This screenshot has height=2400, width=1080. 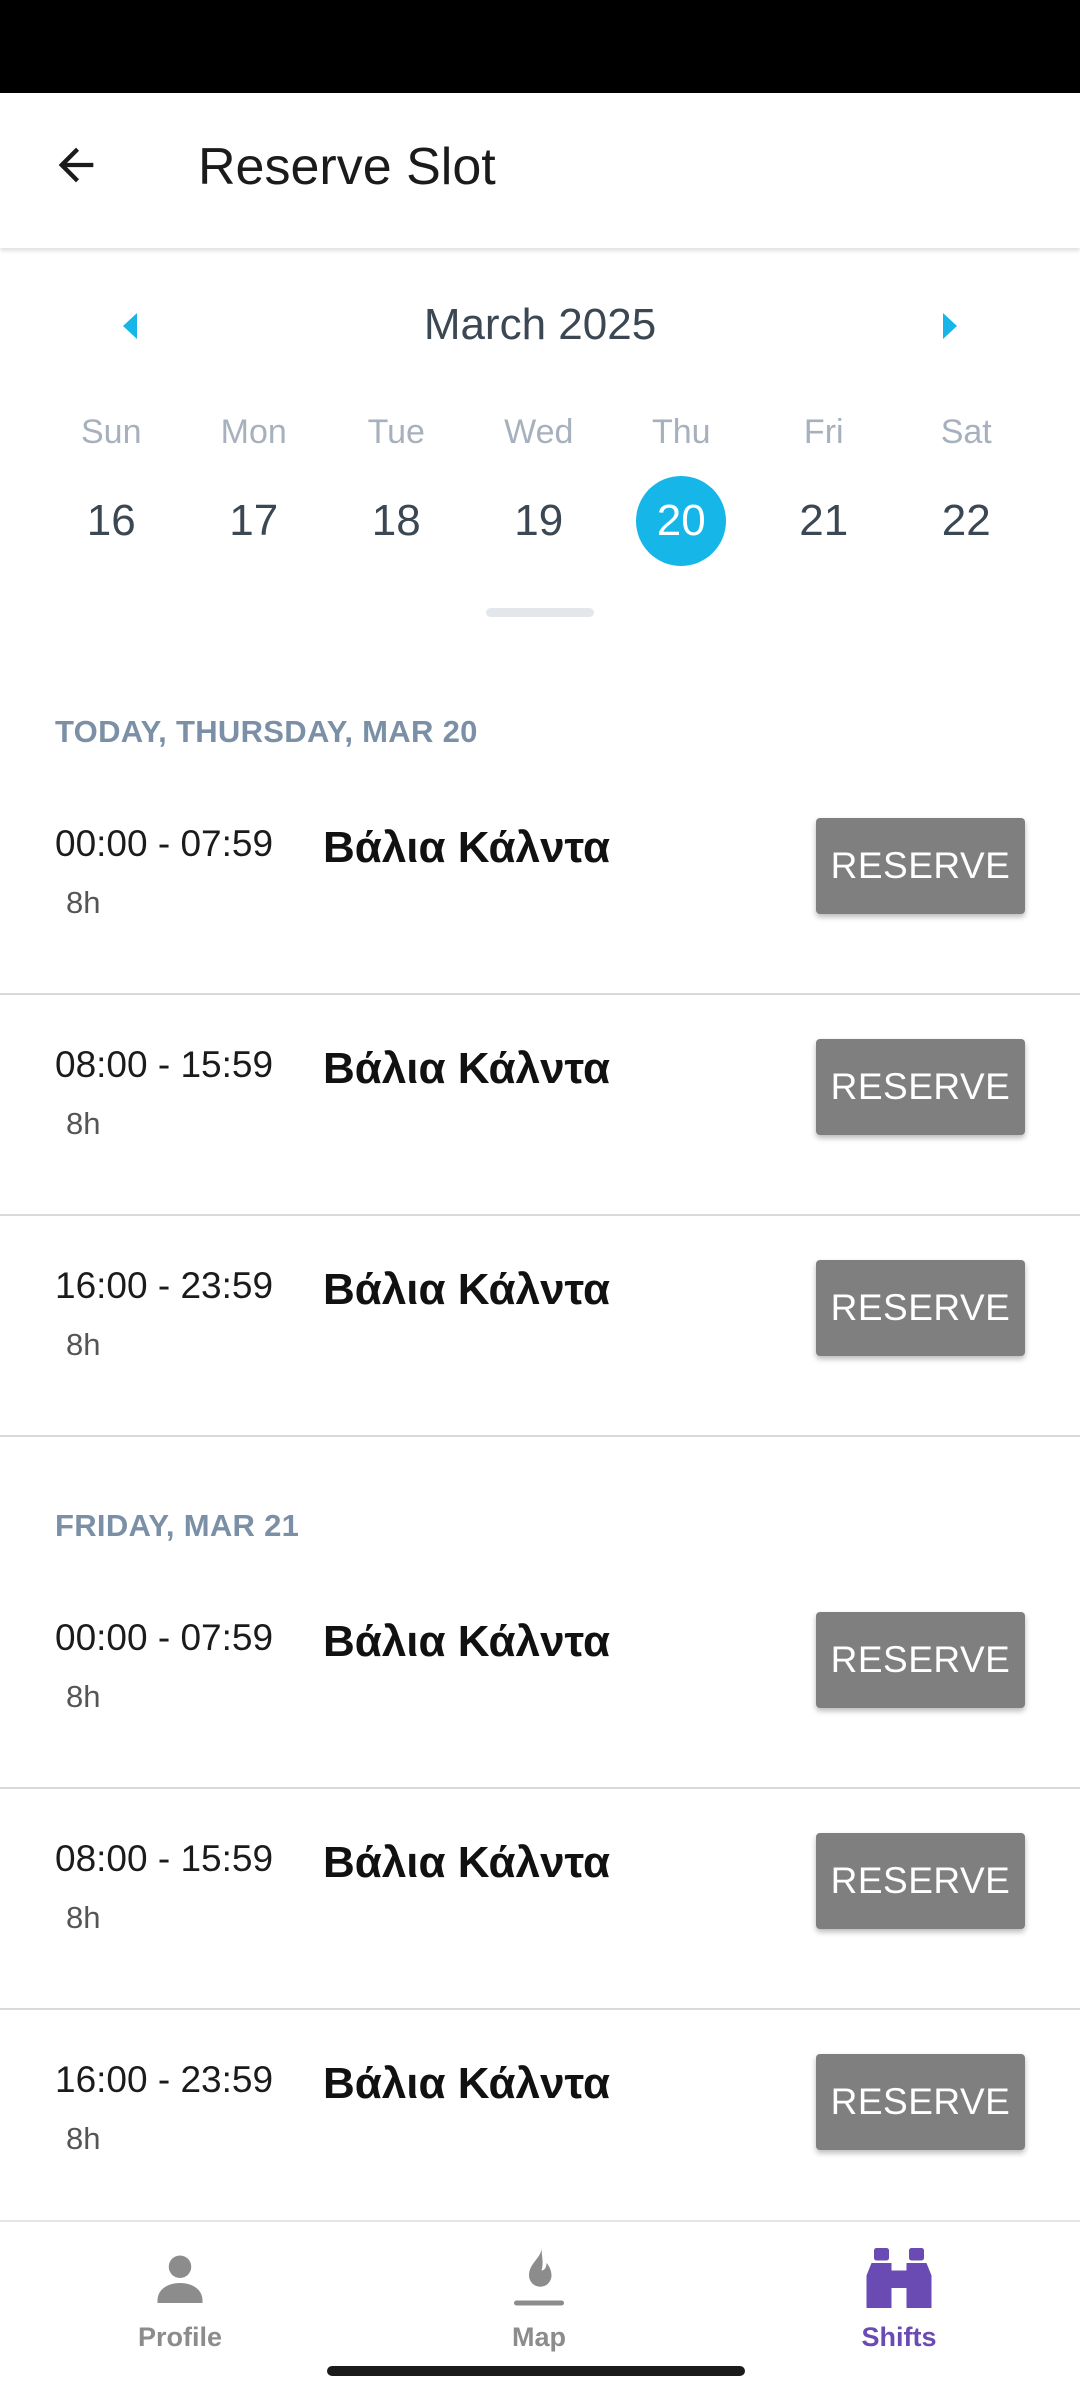 I want to click on nav-label: Map, so click(x=539, y=2337).